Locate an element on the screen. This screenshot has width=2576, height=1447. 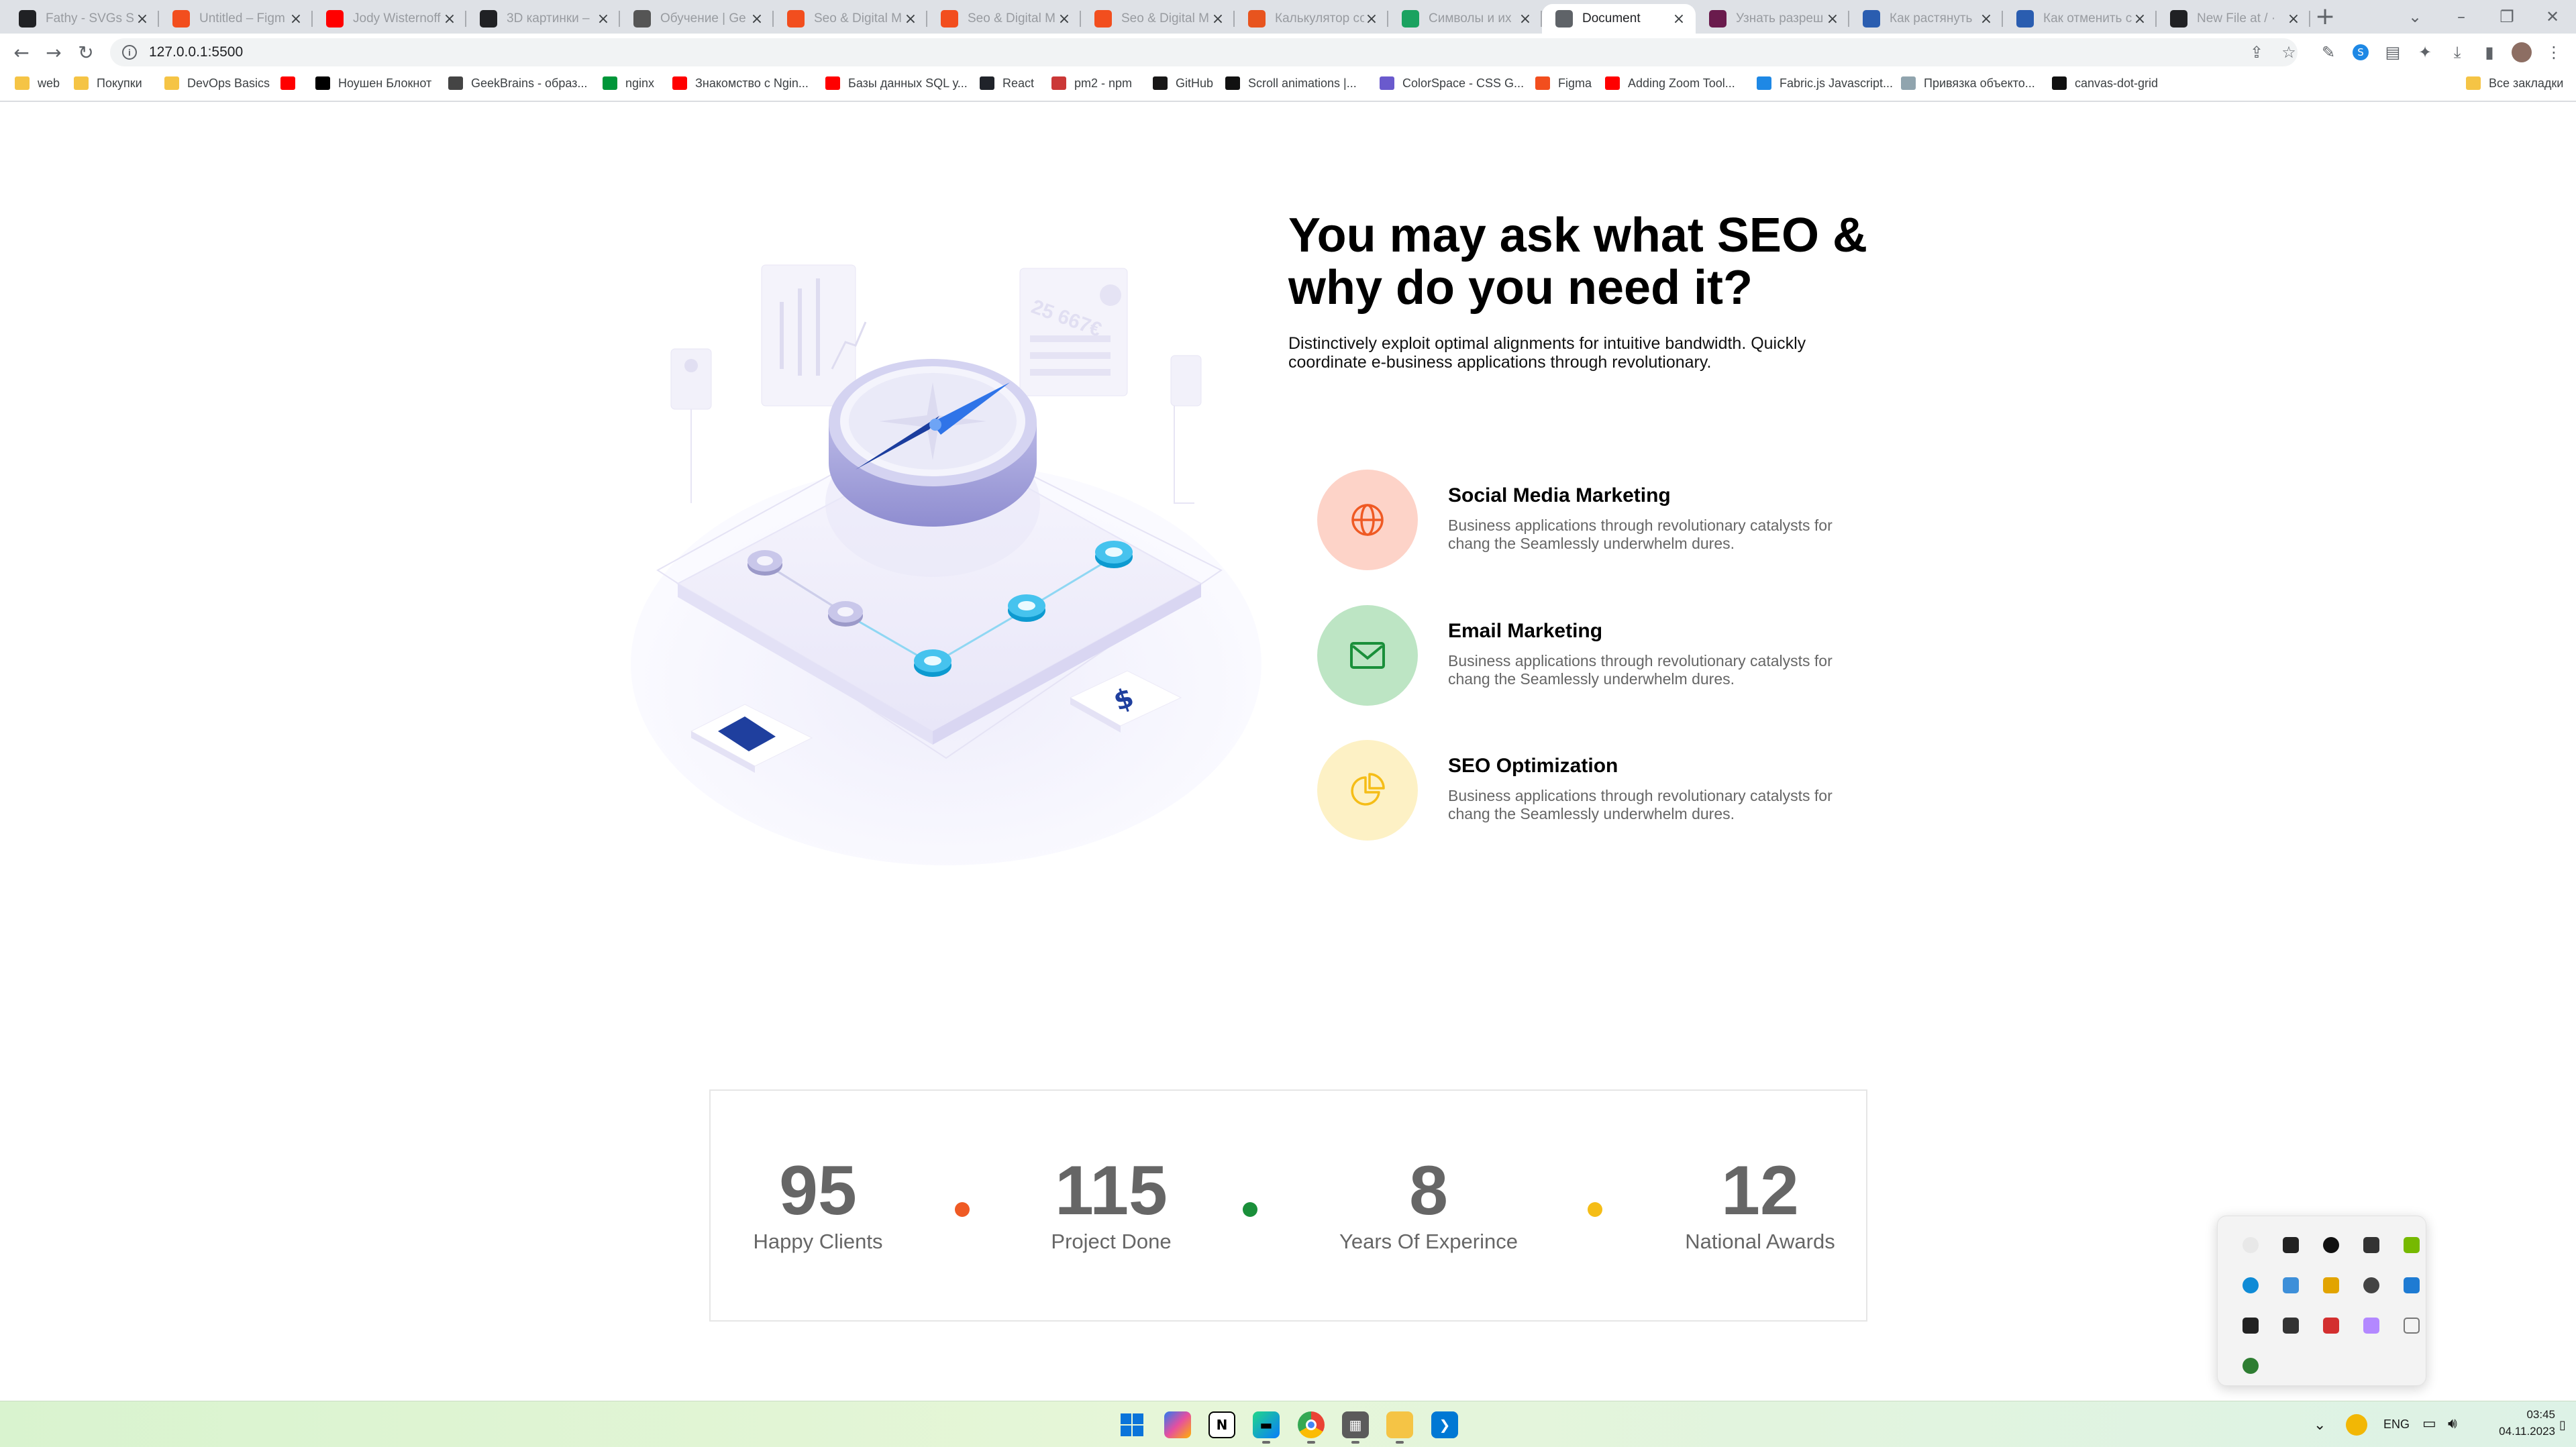
tab-3: Jody Wisternoff × is located at coordinates (389, 19).